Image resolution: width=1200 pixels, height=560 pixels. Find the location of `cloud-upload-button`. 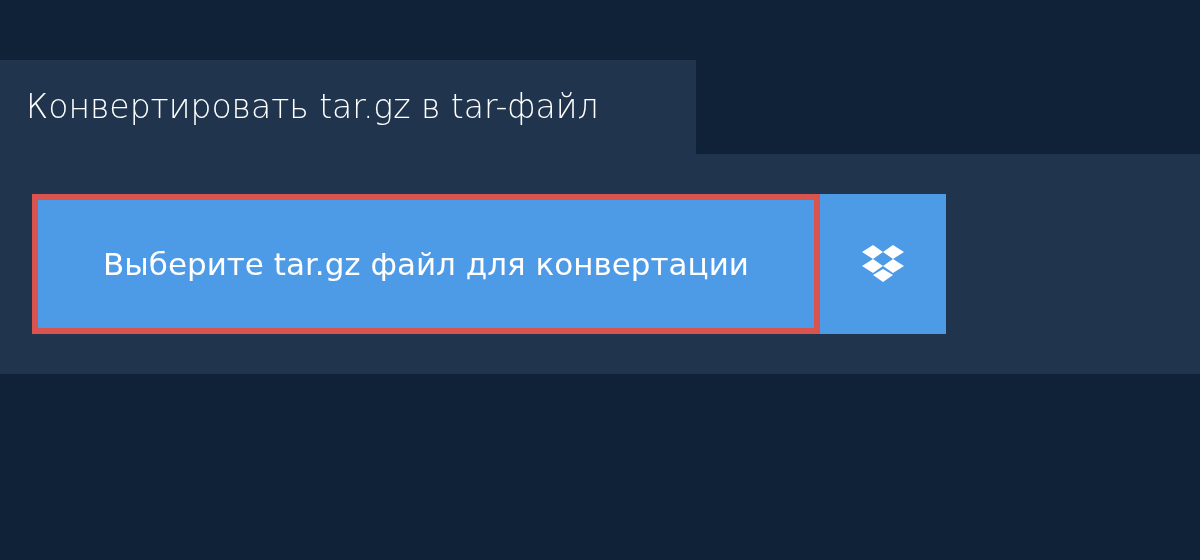

cloud-upload-button is located at coordinates (883, 264).